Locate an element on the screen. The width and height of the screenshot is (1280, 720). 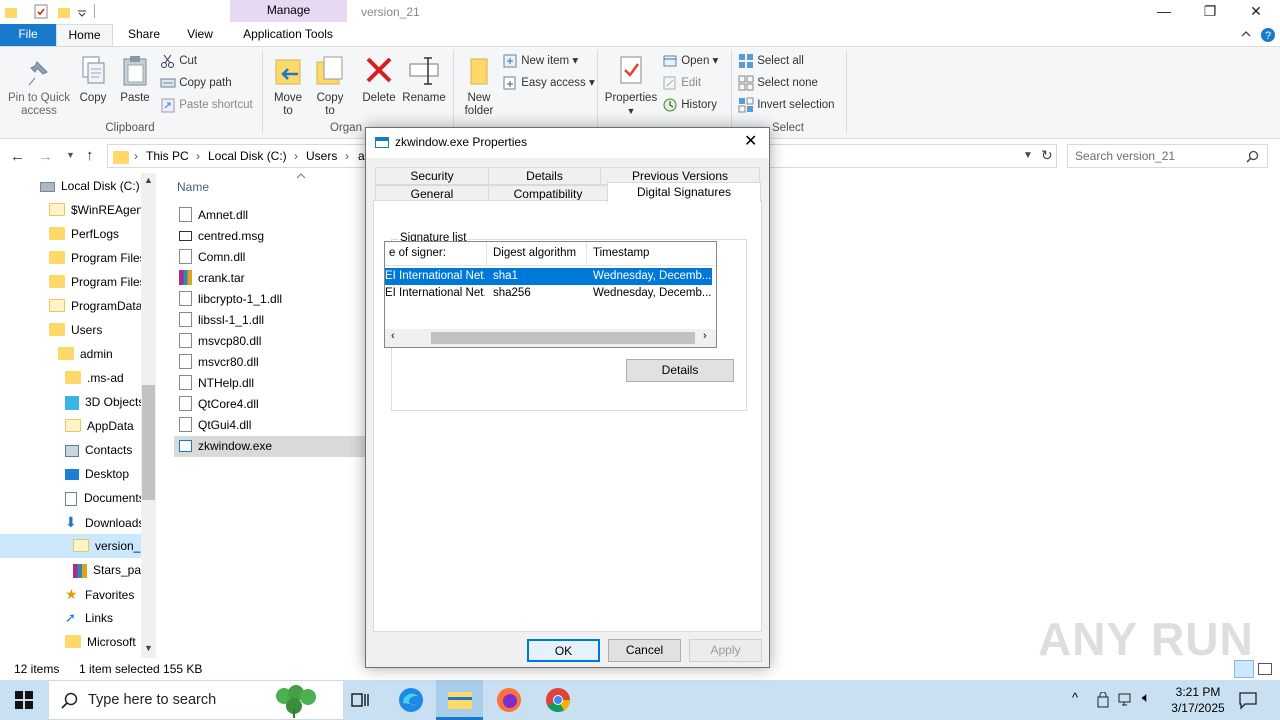
address-dropdown-icon: ▼ is located at coordinates (1028, 155).